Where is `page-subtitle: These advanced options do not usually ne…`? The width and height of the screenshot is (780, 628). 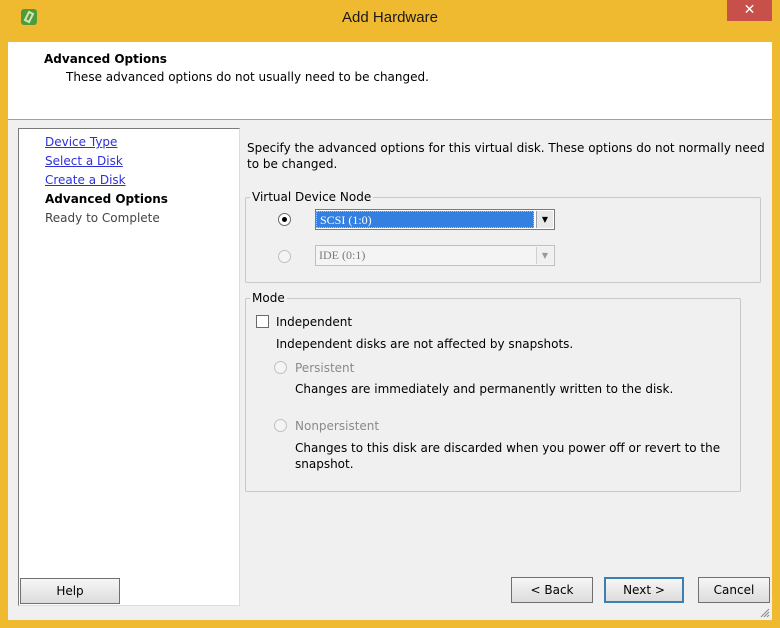
page-subtitle: These advanced options do not usually ne… is located at coordinates (247, 77).